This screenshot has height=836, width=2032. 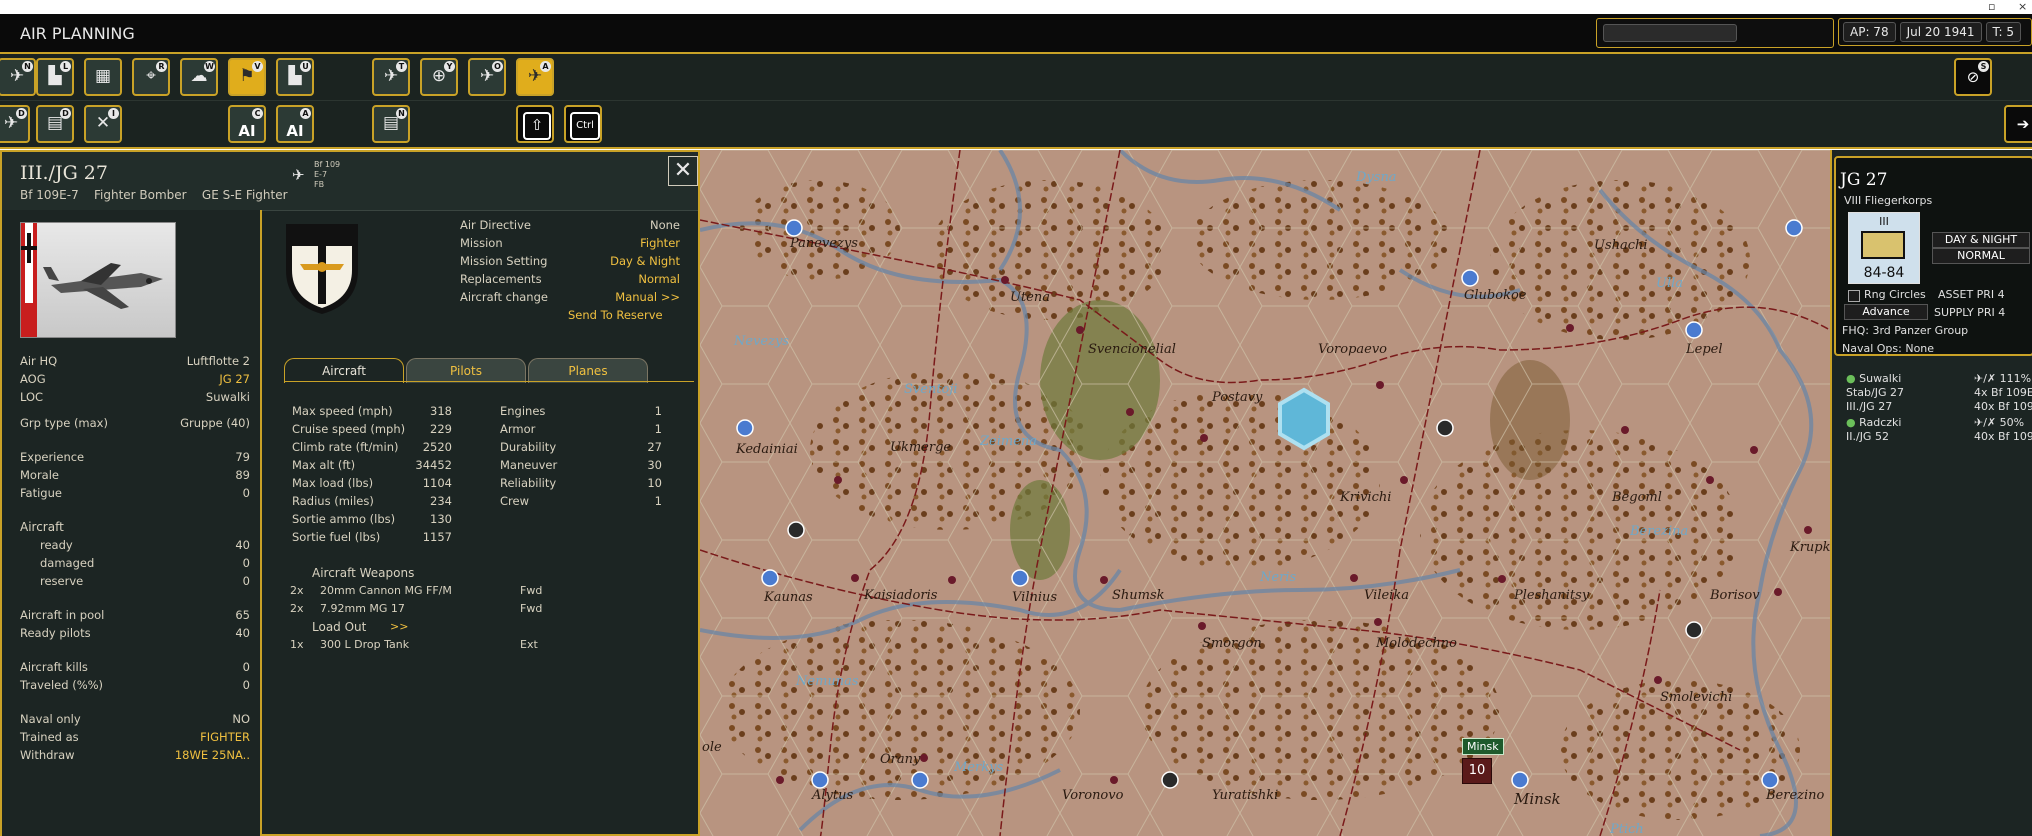 I want to click on mission-select: Fighter, so click(x=660, y=243).